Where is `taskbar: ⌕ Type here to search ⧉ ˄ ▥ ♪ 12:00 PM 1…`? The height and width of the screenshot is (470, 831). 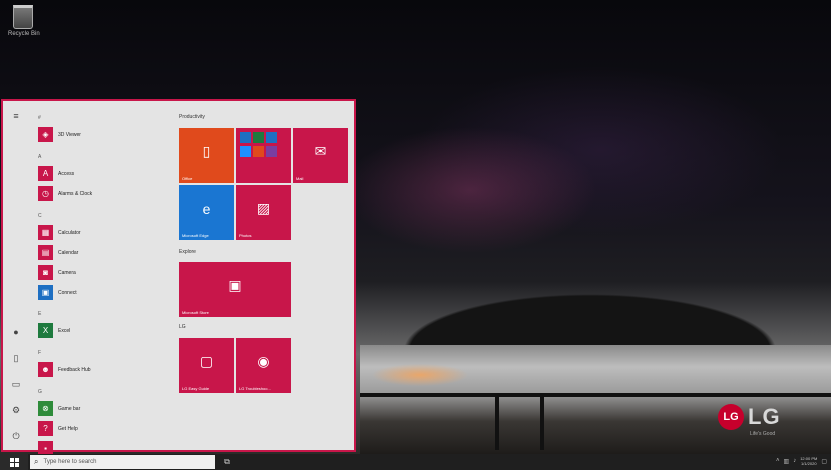
taskbar: ⌕ Type here to search ⧉ ˄ ▥ ♪ 12:00 PM 1… is located at coordinates (415, 462).